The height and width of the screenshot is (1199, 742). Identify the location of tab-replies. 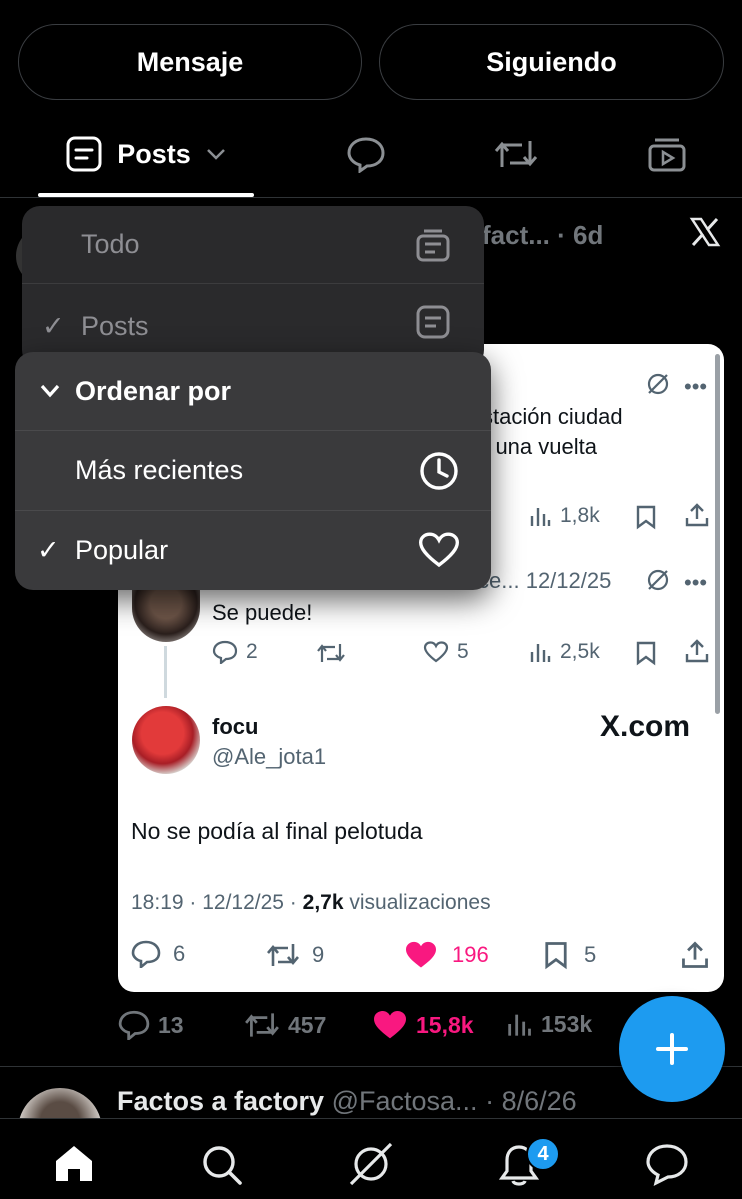
(366, 154).